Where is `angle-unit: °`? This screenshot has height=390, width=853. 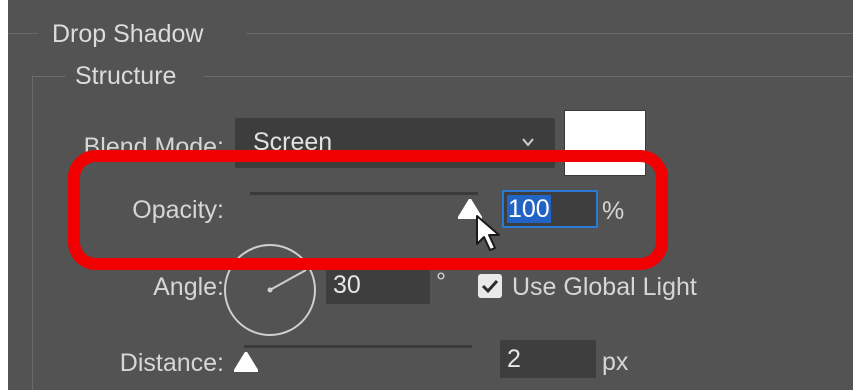 angle-unit: ° is located at coordinates (441, 282).